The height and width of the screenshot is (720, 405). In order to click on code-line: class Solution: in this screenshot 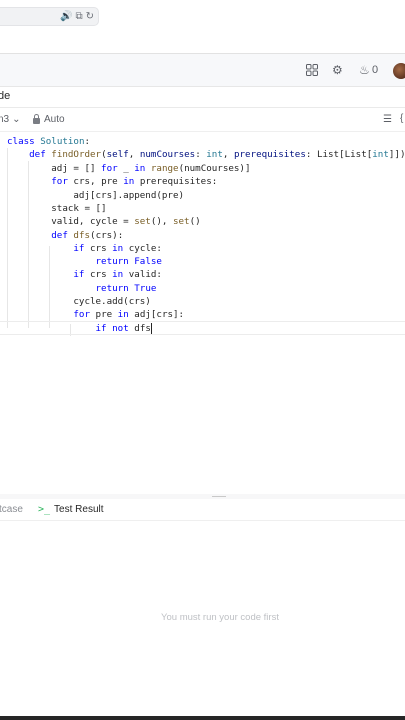, I will do `click(49, 141)`.